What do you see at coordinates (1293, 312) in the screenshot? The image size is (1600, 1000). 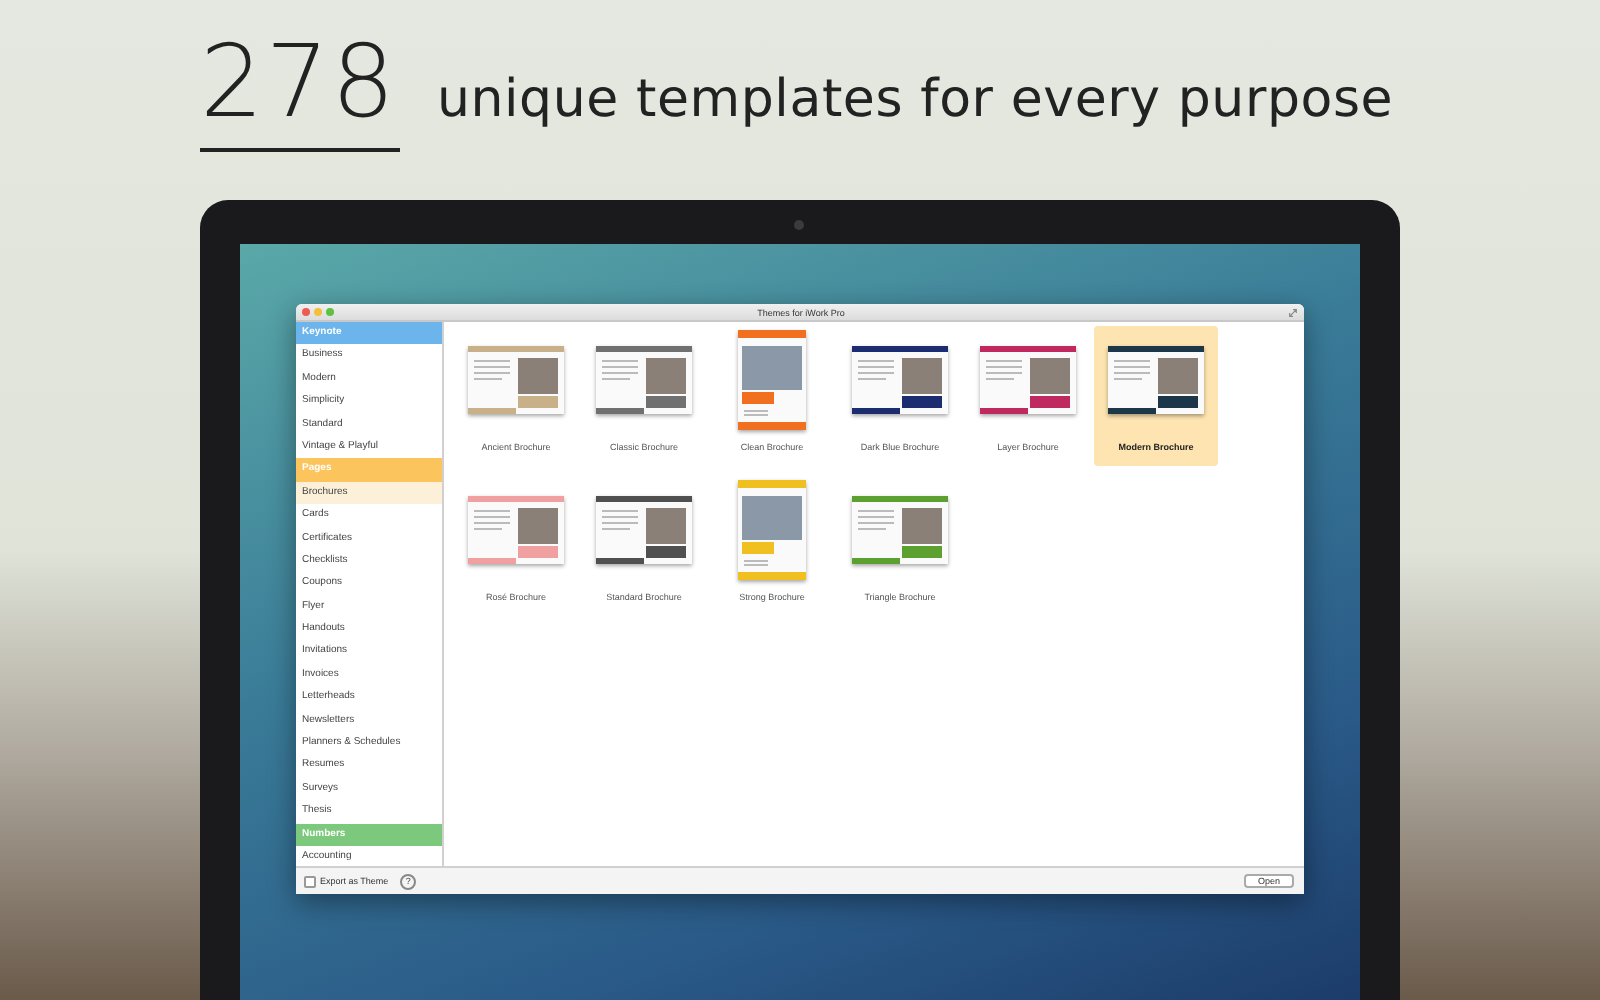 I see `fullscreen-icon` at bounding box center [1293, 312].